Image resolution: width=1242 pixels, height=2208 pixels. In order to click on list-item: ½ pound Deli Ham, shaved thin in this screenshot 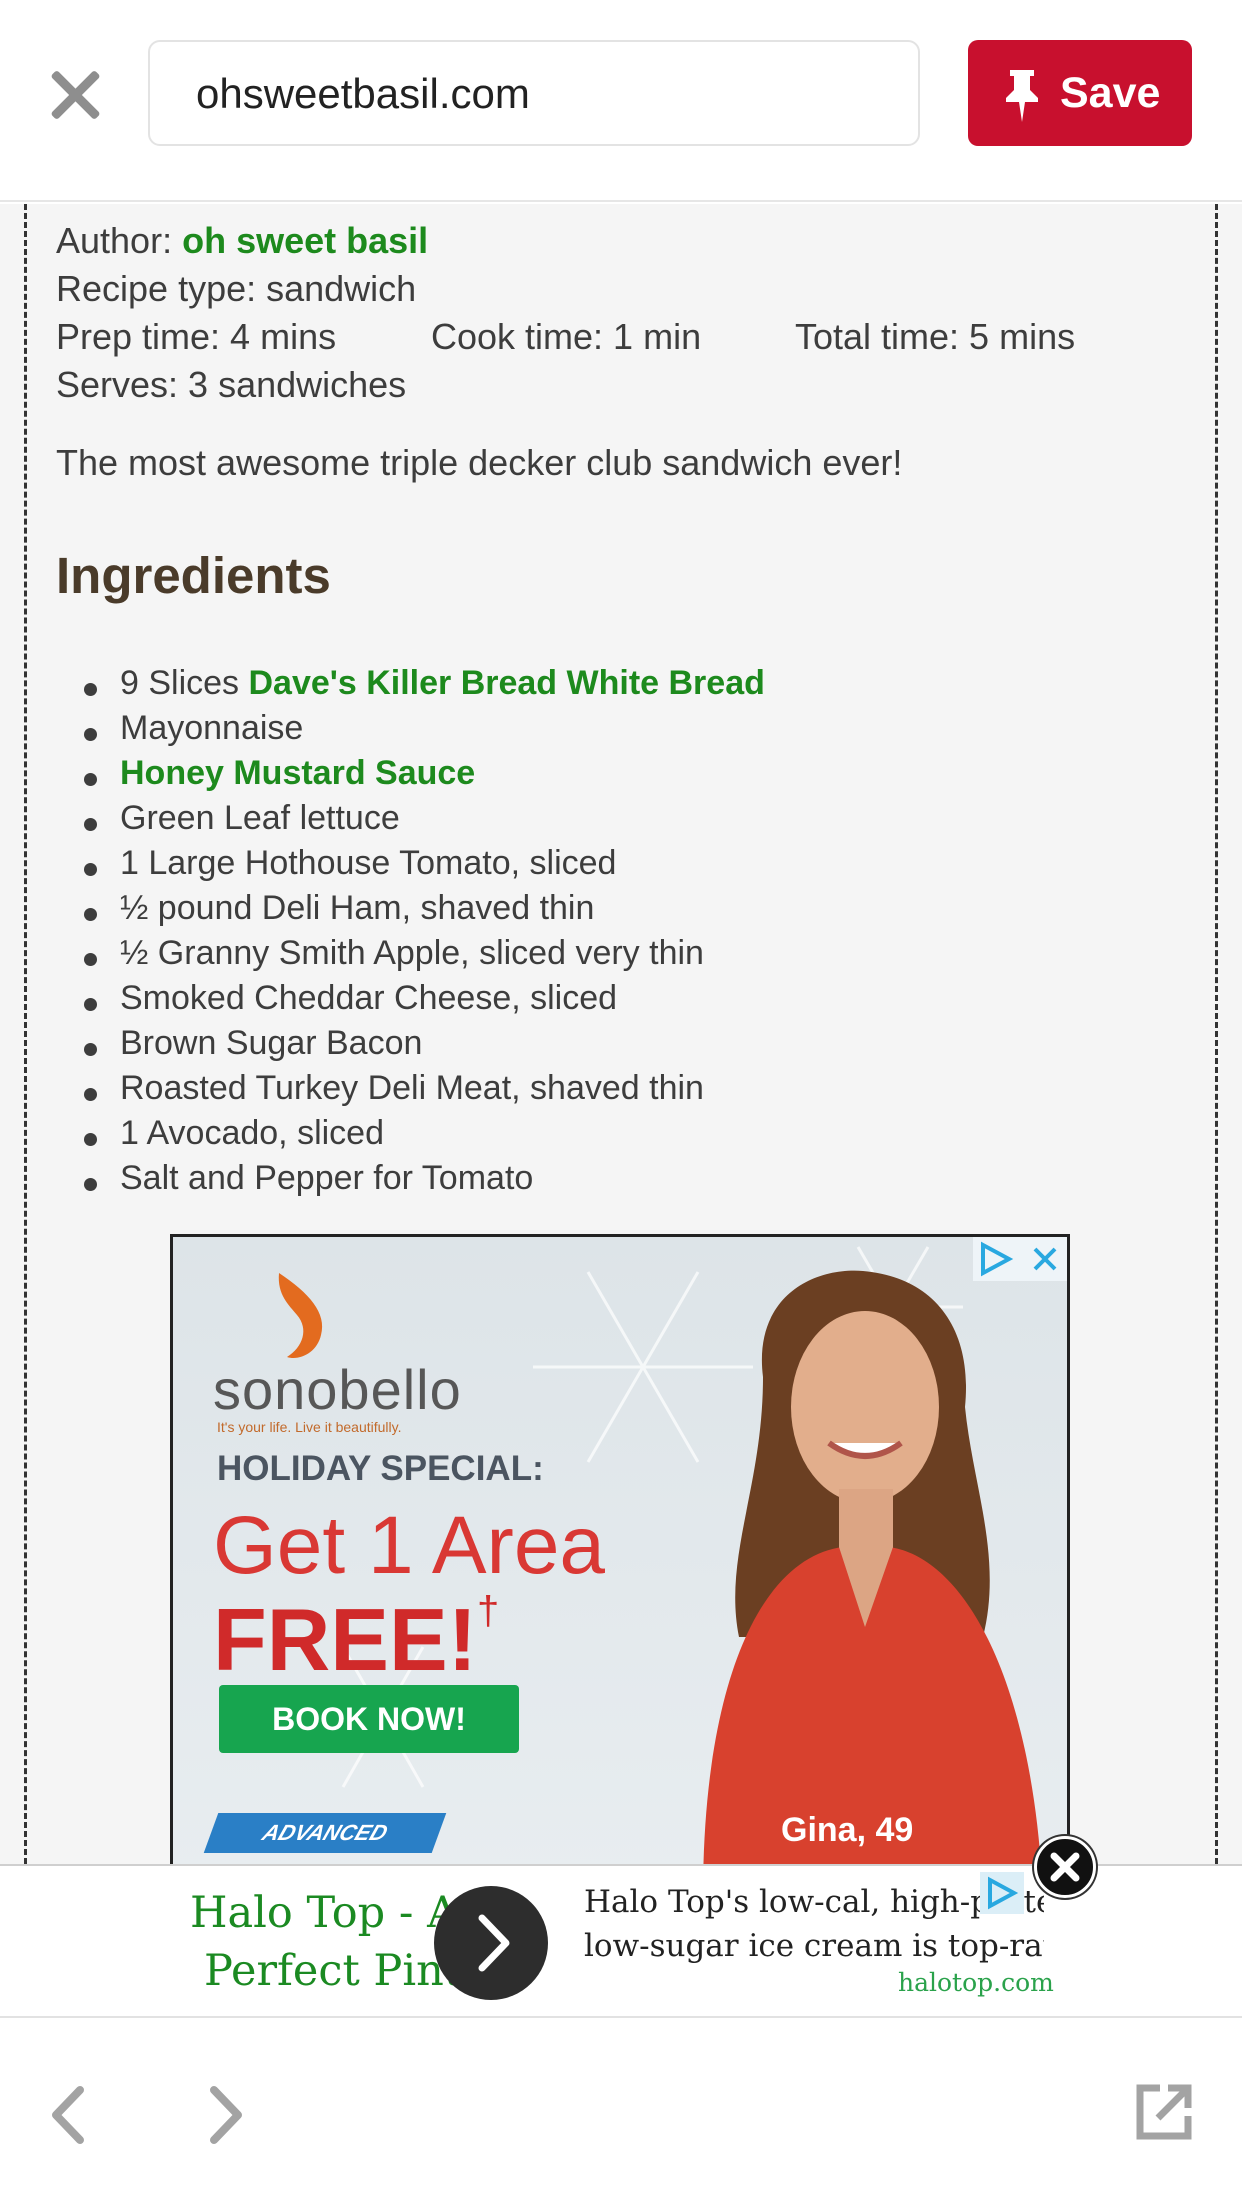, I will do `click(339, 908)`.